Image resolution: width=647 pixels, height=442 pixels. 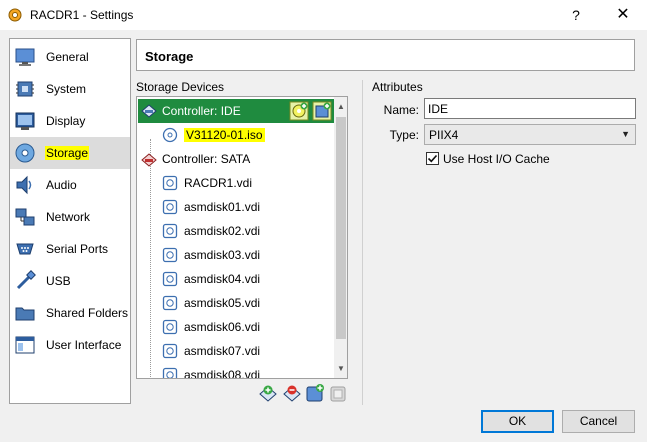 I want to click on display-icon, so click(x=25, y=121).